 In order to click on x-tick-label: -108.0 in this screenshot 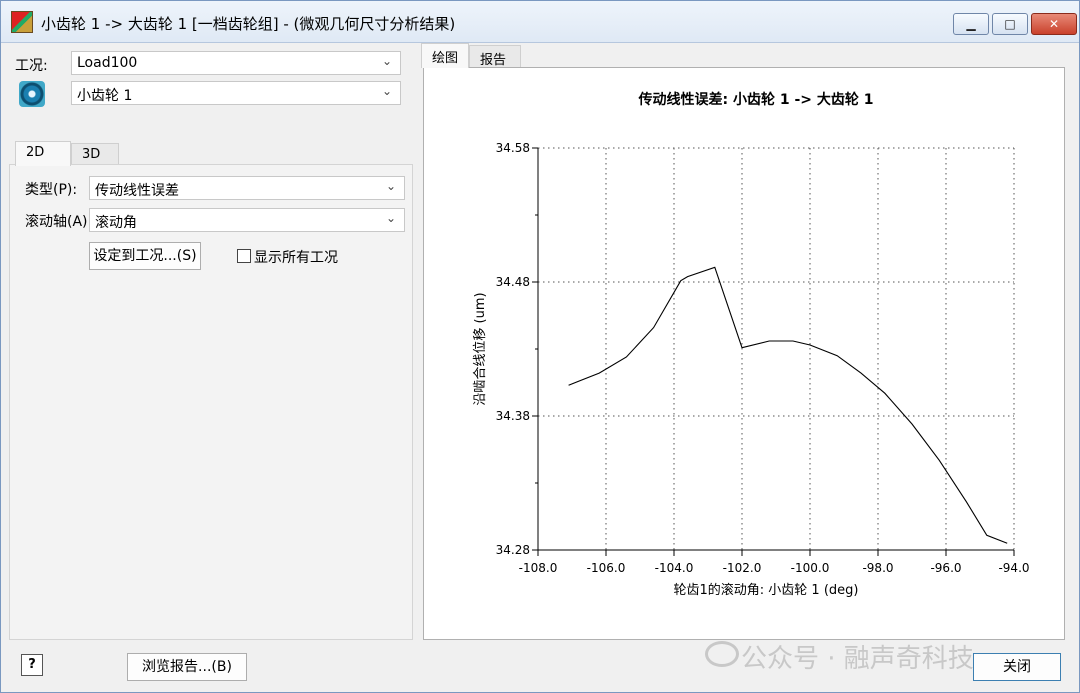, I will do `click(538, 568)`.